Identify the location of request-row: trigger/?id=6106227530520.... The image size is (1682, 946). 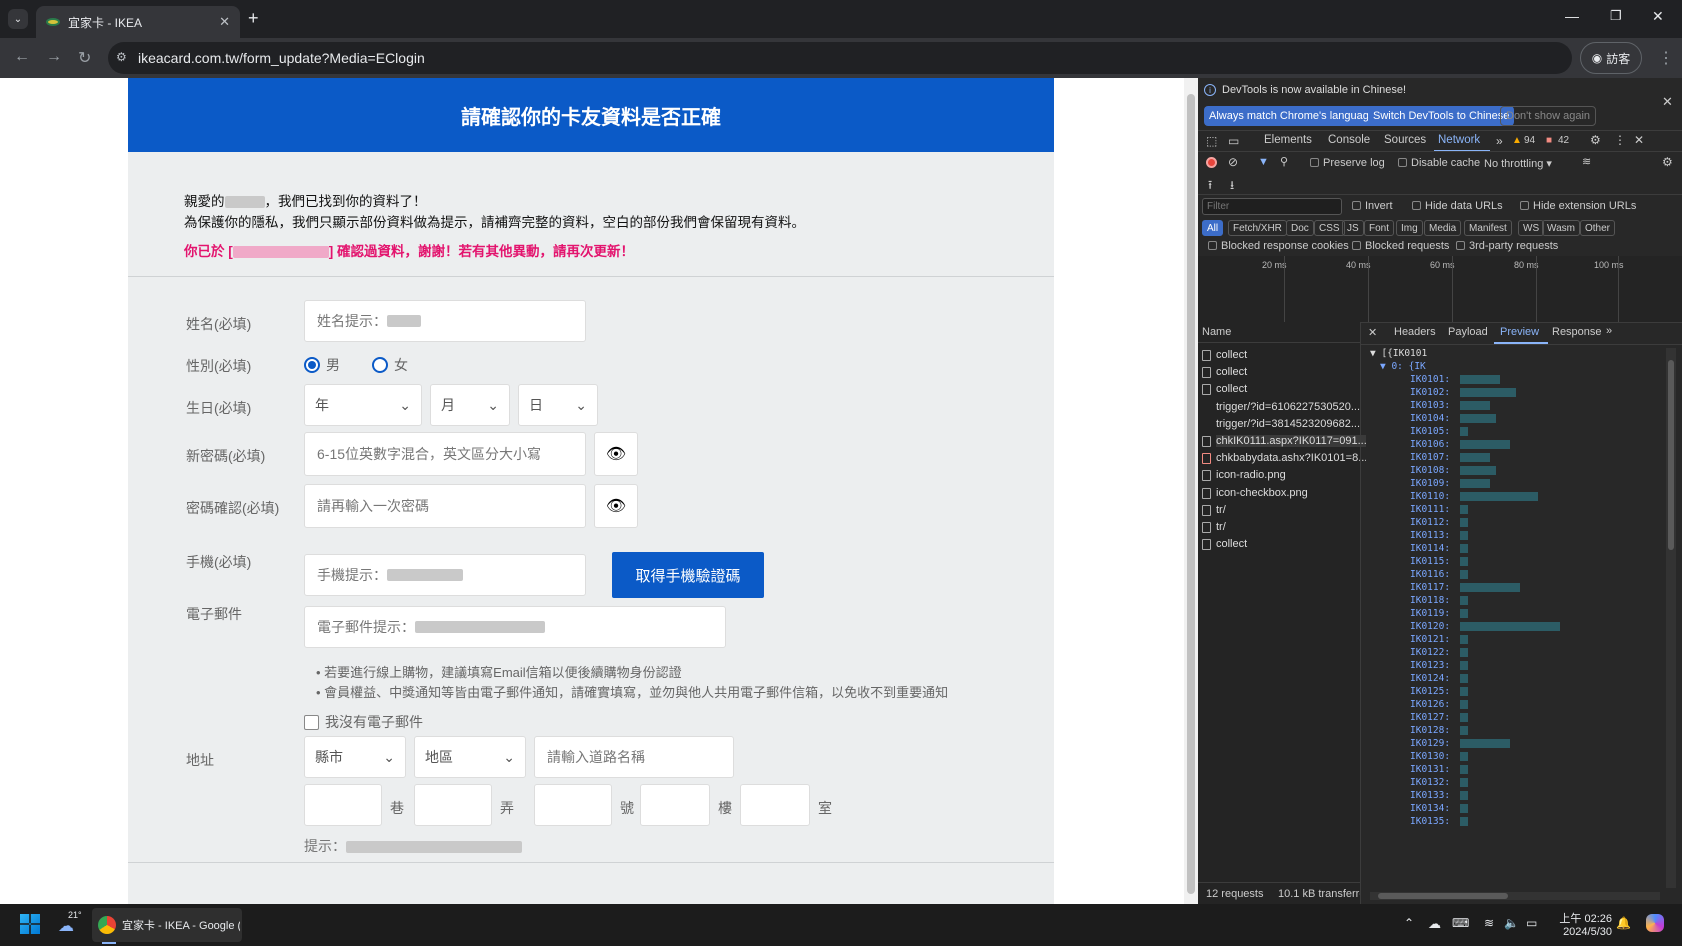
(1291, 407).